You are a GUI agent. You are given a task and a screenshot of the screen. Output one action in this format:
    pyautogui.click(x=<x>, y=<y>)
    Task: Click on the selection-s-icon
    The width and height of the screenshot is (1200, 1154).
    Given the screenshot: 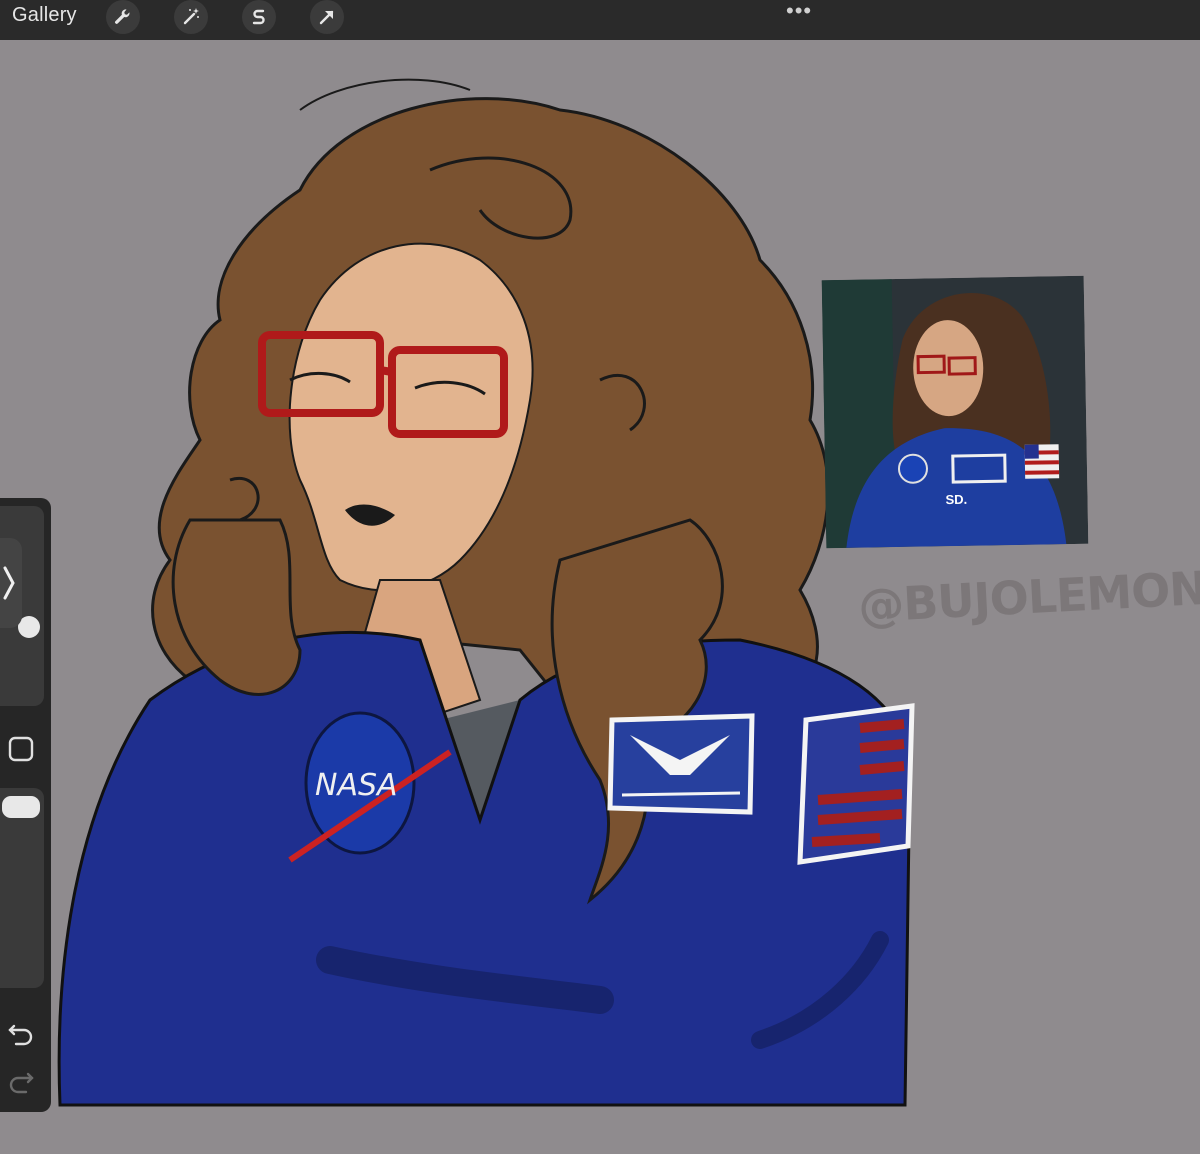 What is the action you would take?
    pyautogui.click(x=258, y=17)
    